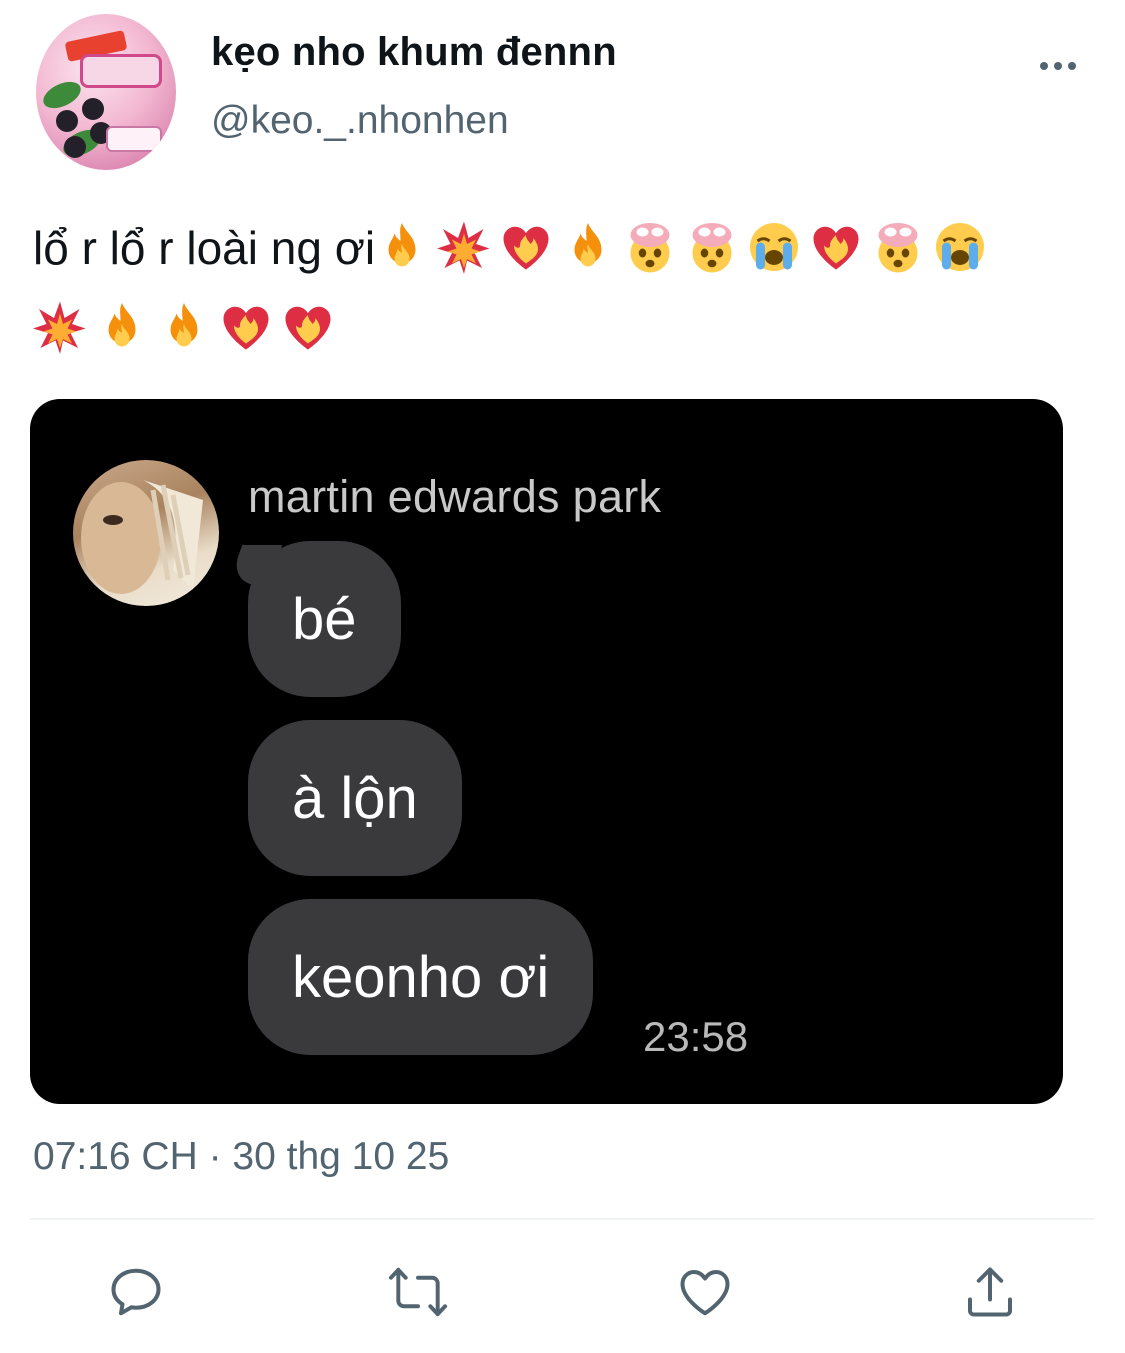  I want to click on message-bubble: à lộn, so click(355, 798).